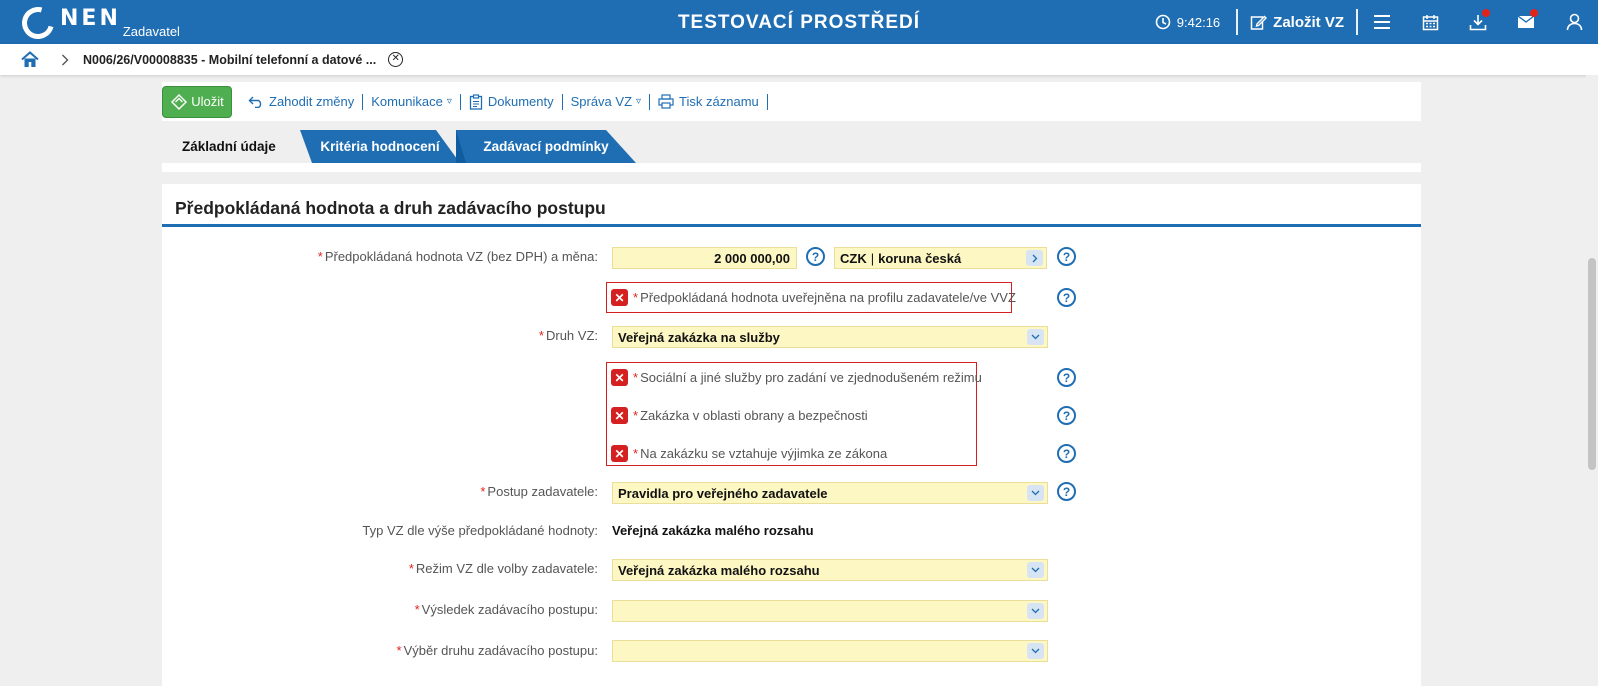  I want to click on edit-icon, so click(1259, 22).